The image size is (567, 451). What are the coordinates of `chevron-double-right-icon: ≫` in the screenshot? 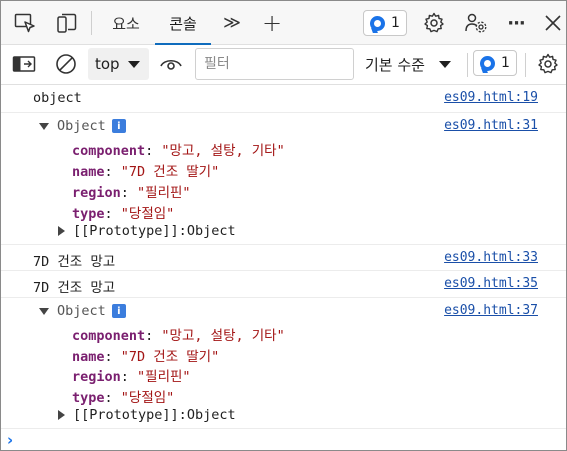 It's located at (232, 23).